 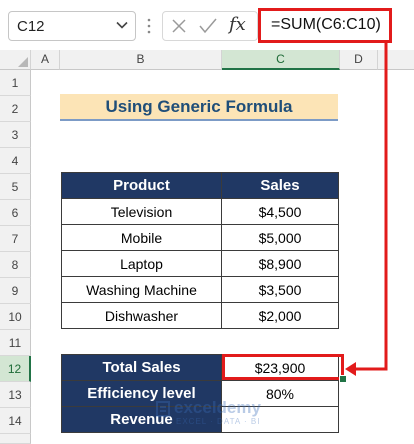 I want to click on watermark-tag: EXCEL · DATA · BI, so click(x=218, y=421).